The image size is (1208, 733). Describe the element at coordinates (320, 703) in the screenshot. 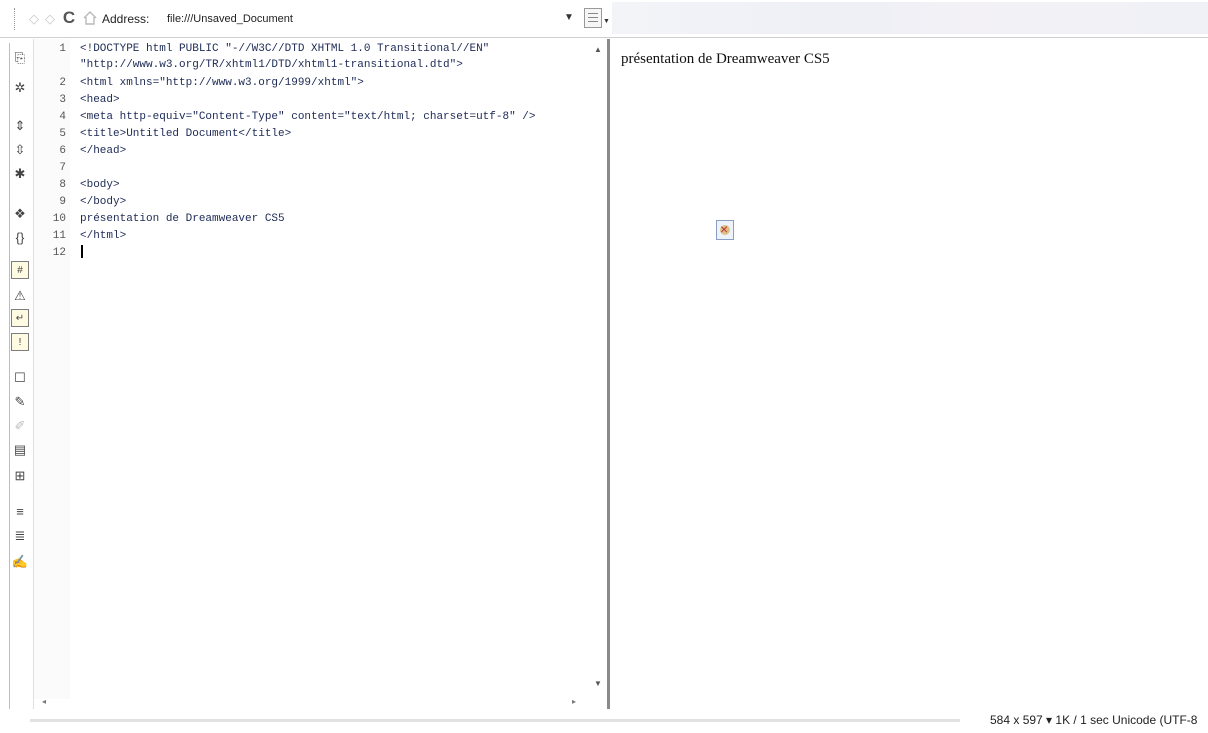

I see `code-horizontal-scrollbar: ◂ ▸` at that location.